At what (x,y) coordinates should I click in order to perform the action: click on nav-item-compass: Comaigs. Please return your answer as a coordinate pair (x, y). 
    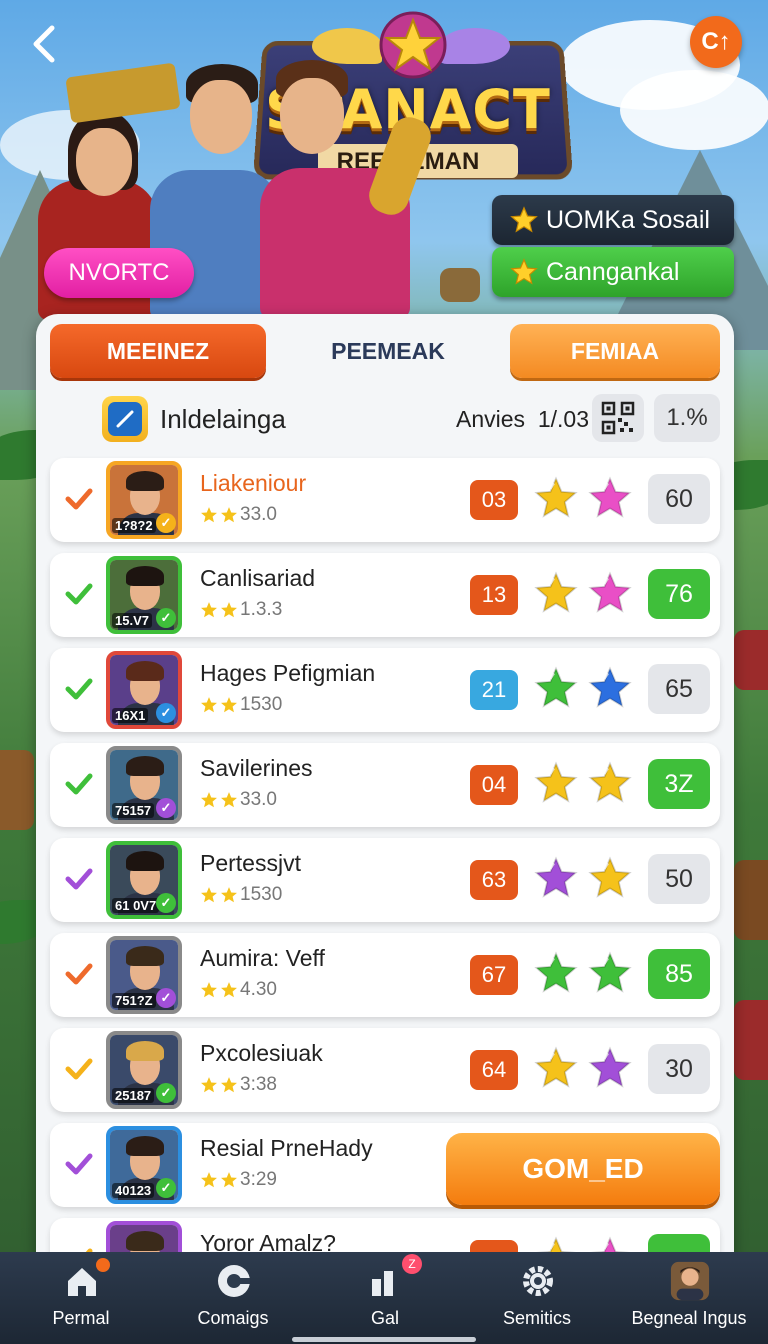
    Looking at the image, I should click on (233, 1298).